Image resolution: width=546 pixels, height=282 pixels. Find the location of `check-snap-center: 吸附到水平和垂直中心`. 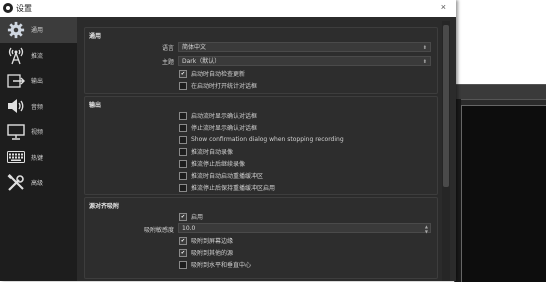

check-snap-center: 吸附到水平和垂直中心 is located at coordinates (215, 264).